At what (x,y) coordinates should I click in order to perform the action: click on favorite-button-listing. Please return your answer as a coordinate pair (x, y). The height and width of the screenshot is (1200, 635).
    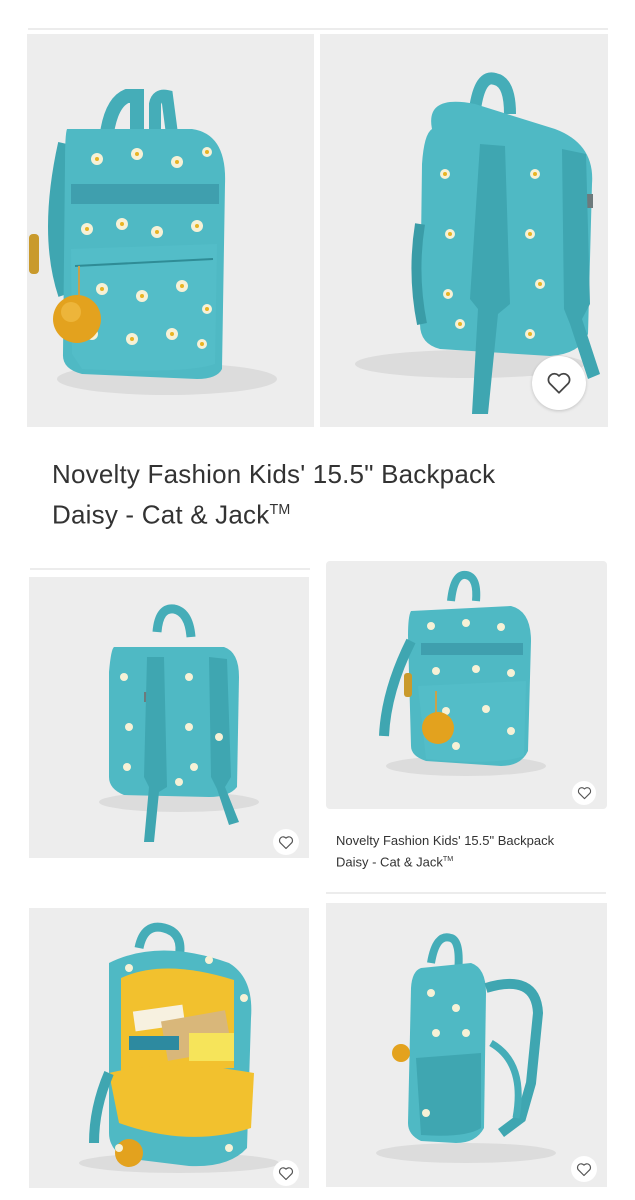
    Looking at the image, I should click on (584, 793).